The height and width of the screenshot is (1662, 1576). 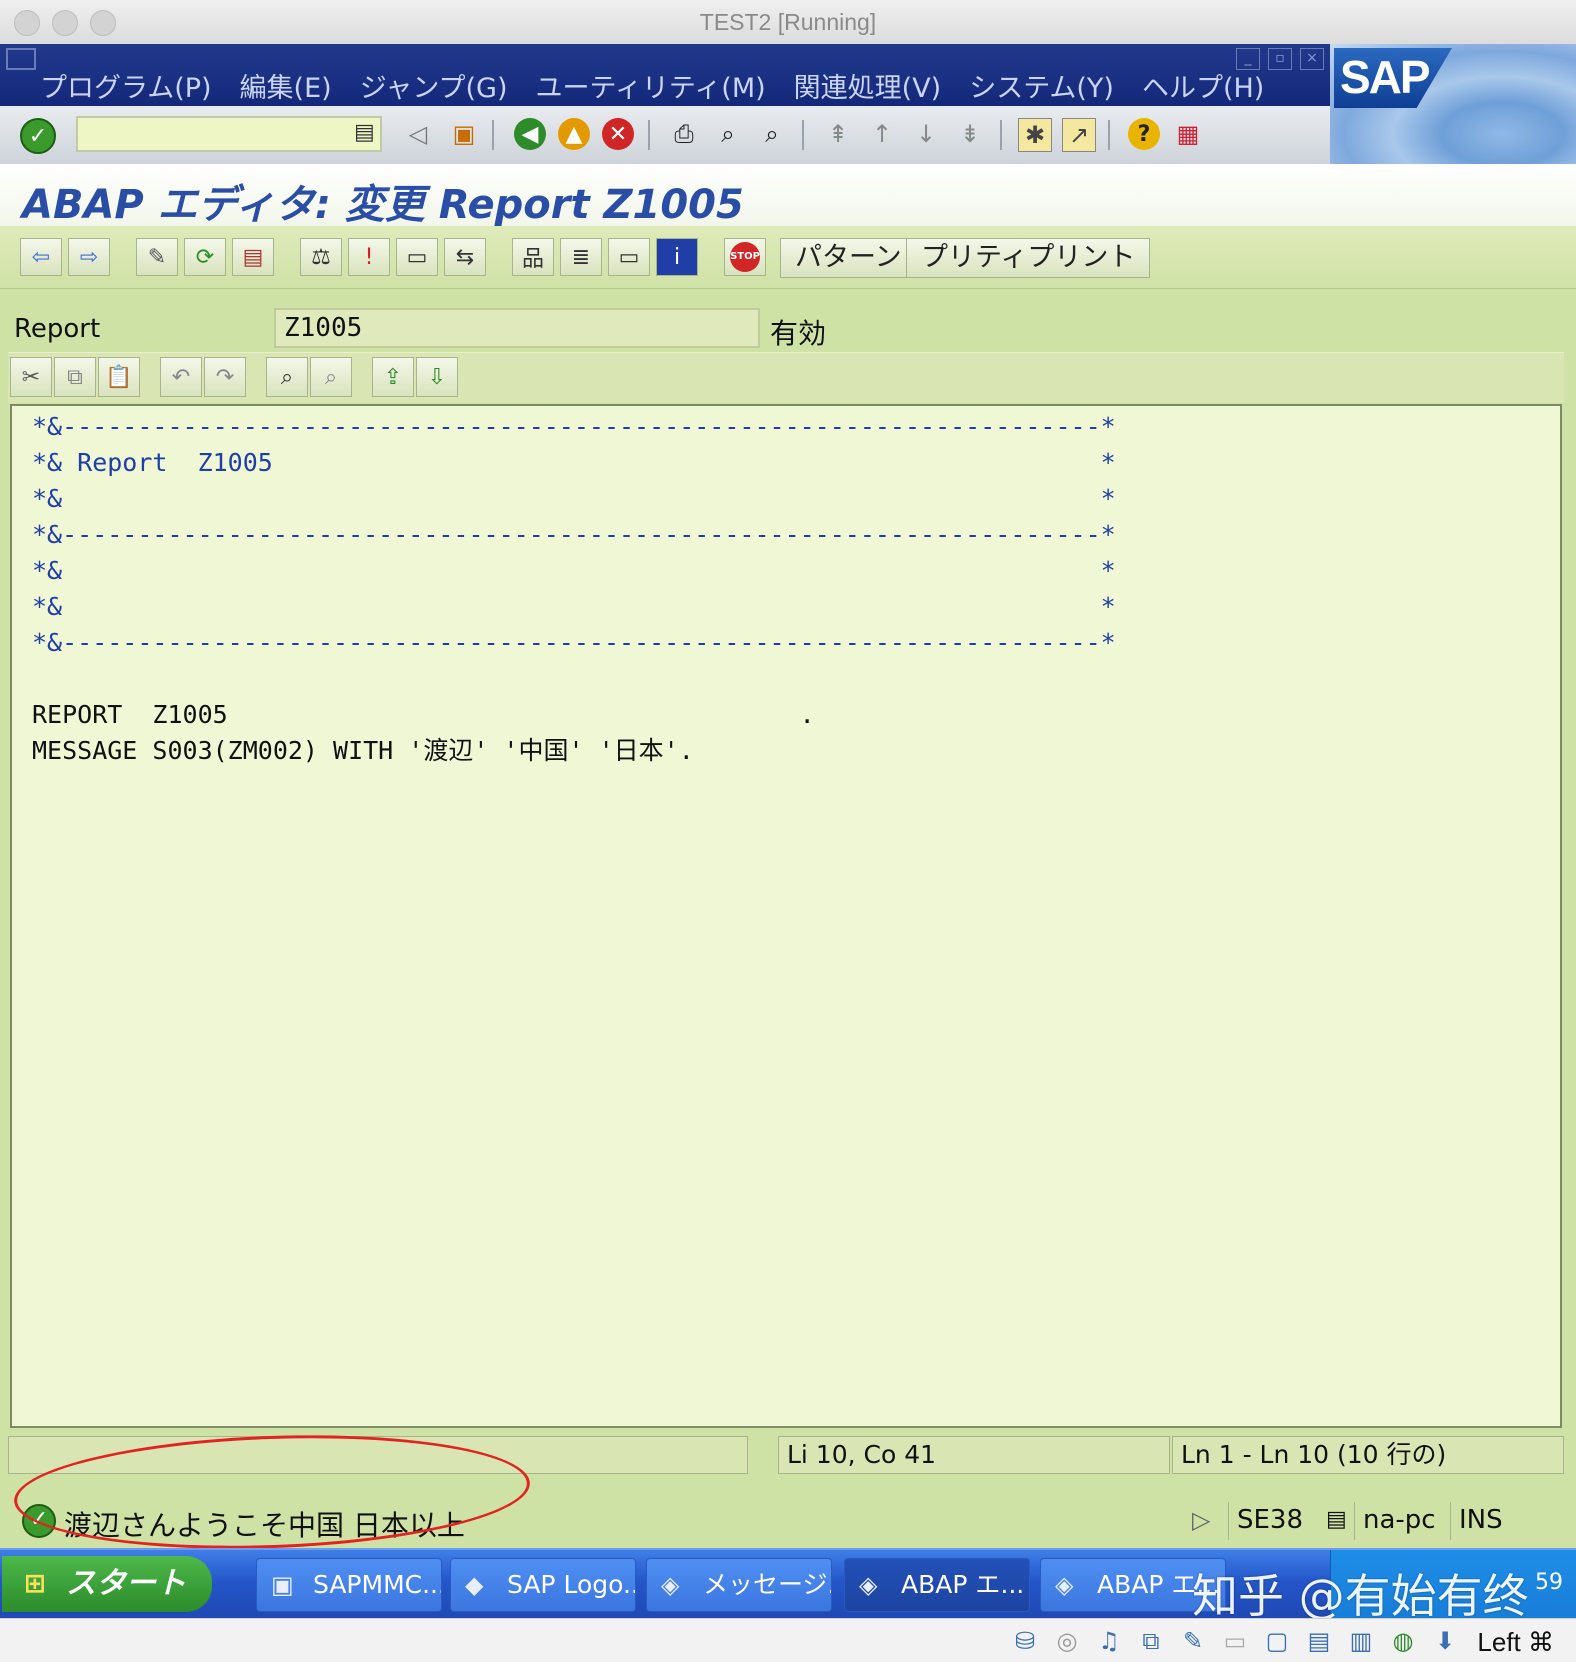 I want to click on menu-help: ヘルプ(H), so click(x=1203, y=85).